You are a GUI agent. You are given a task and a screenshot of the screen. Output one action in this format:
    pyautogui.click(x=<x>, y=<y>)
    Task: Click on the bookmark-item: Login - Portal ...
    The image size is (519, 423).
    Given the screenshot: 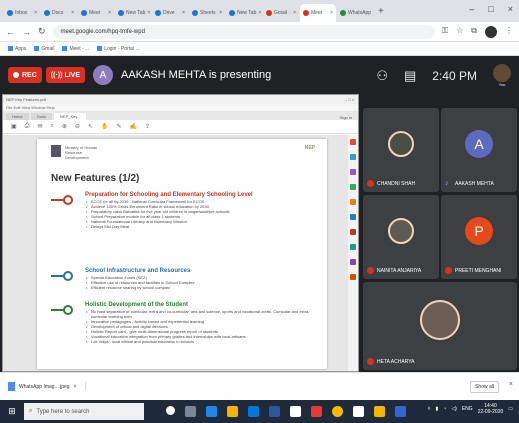 What is the action you would take?
    pyautogui.click(x=118, y=48)
    